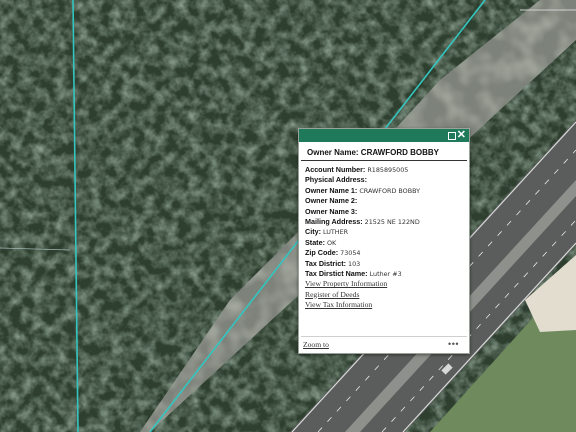 This screenshot has height=432, width=576. What do you see at coordinates (316, 344) in the screenshot?
I see `zoom-to-link: Zoom to` at bounding box center [316, 344].